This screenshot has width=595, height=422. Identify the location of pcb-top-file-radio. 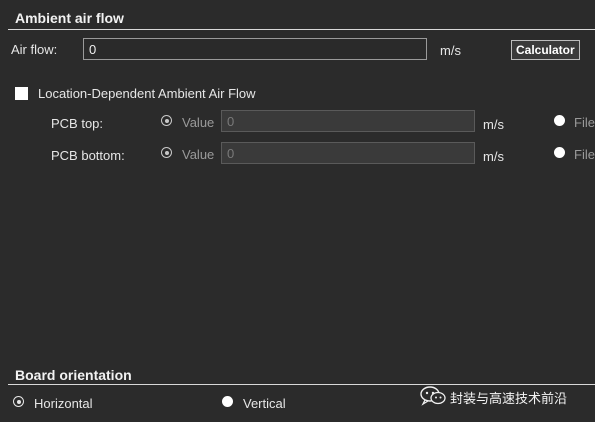
(559, 120).